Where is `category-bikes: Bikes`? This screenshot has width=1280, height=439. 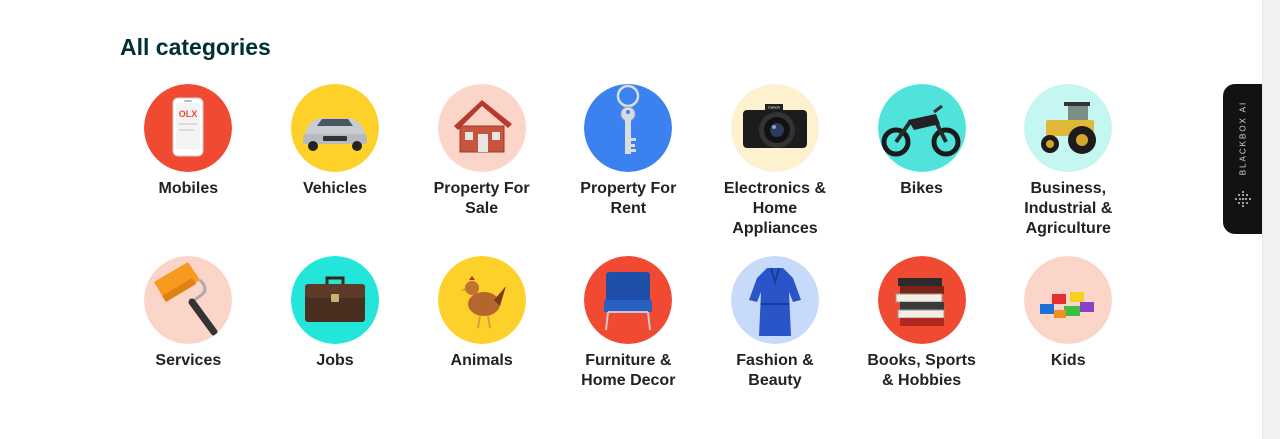 category-bikes: Bikes is located at coordinates (921, 170).